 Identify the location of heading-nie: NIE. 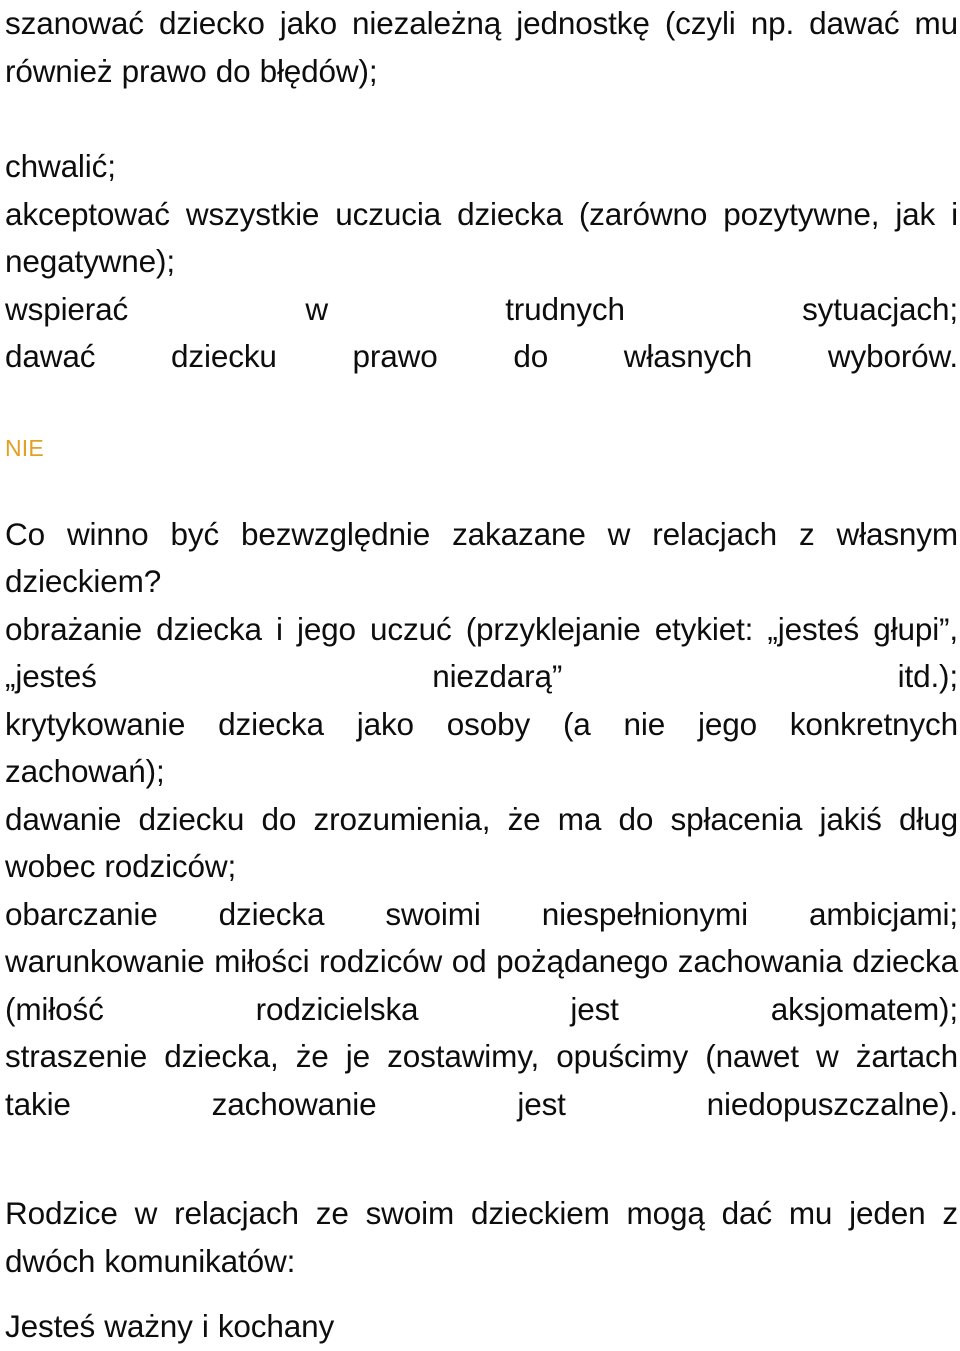
(24, 447).